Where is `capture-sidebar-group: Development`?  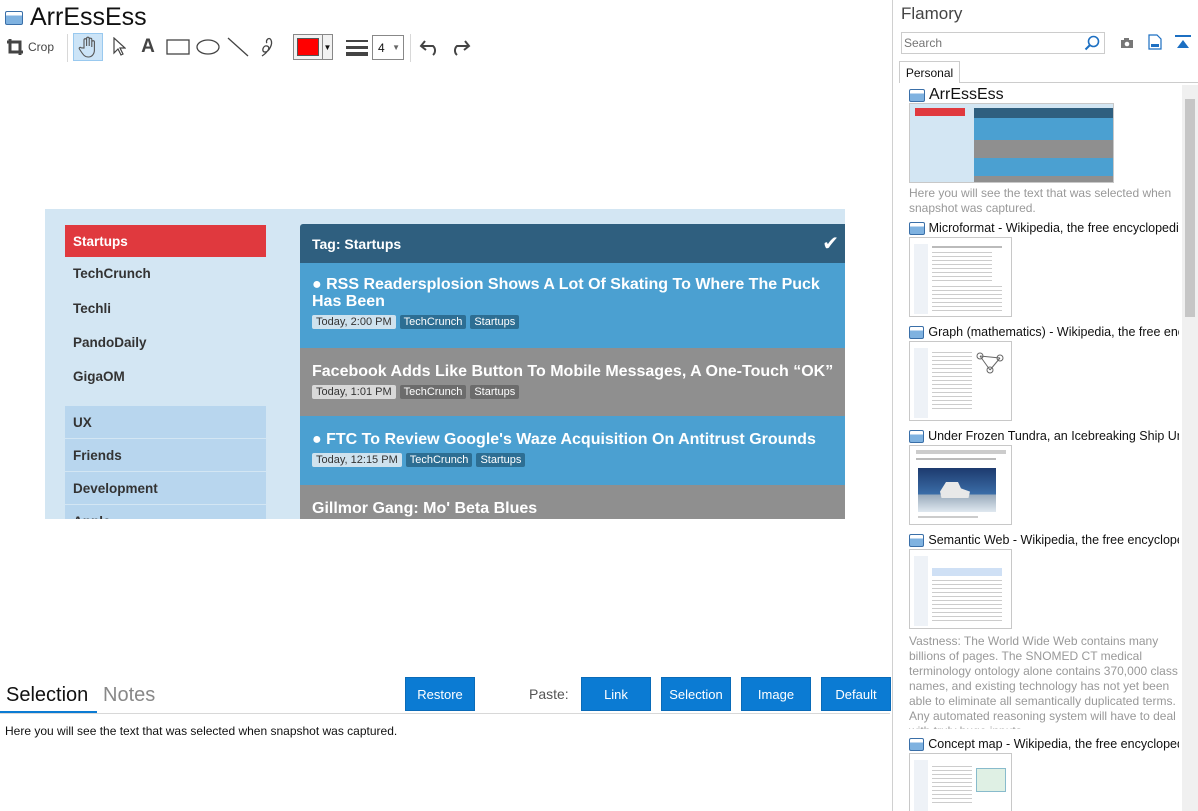
capture-sidebar-group: Development is located at coordinates (165, 488).